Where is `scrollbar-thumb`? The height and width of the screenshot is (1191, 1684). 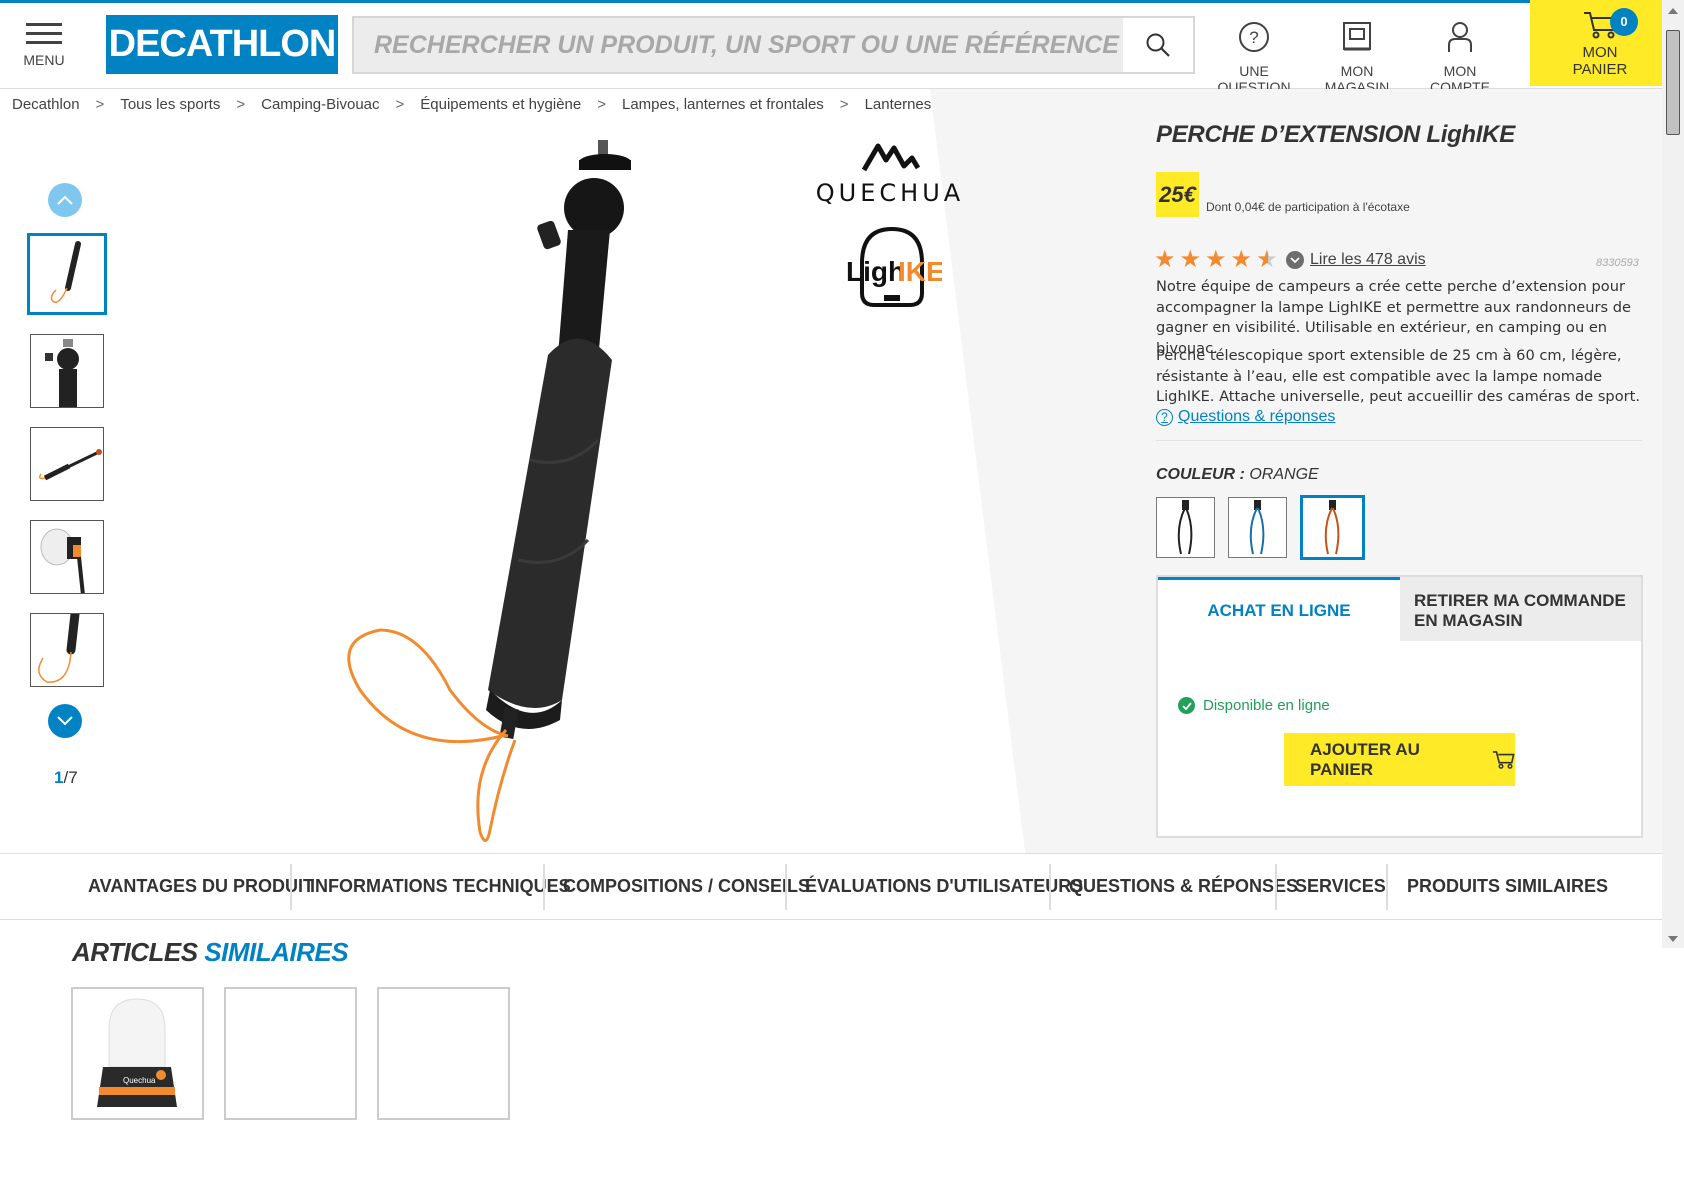 scrollbar-thumb is located at coordinates (1673, 82).